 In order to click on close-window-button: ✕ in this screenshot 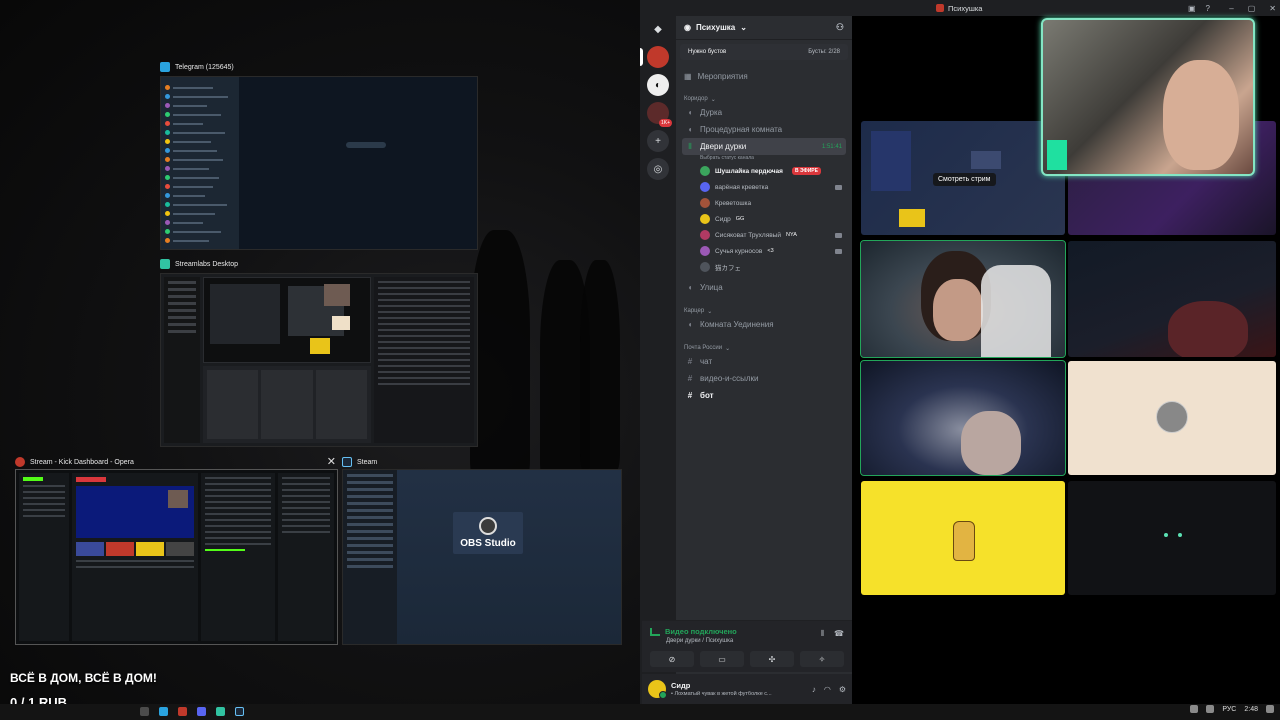, I will do `click(331, 461)`.